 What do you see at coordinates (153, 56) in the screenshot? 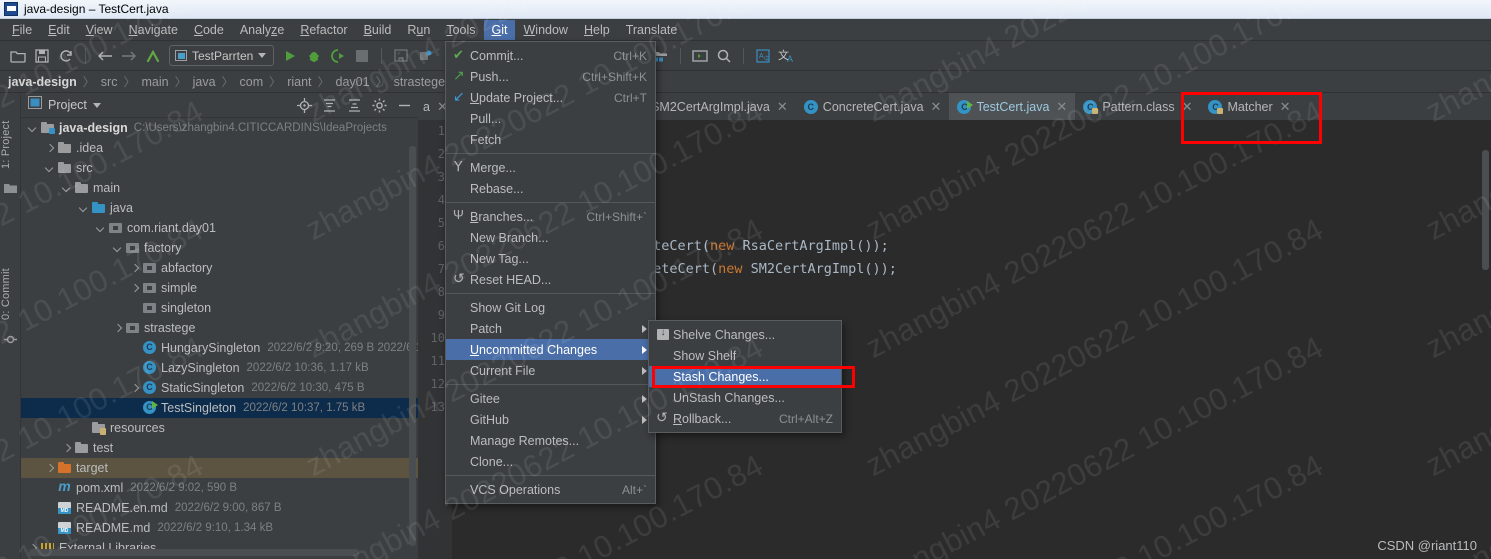
I see `compile-icon` at bounding box center [153, 56].